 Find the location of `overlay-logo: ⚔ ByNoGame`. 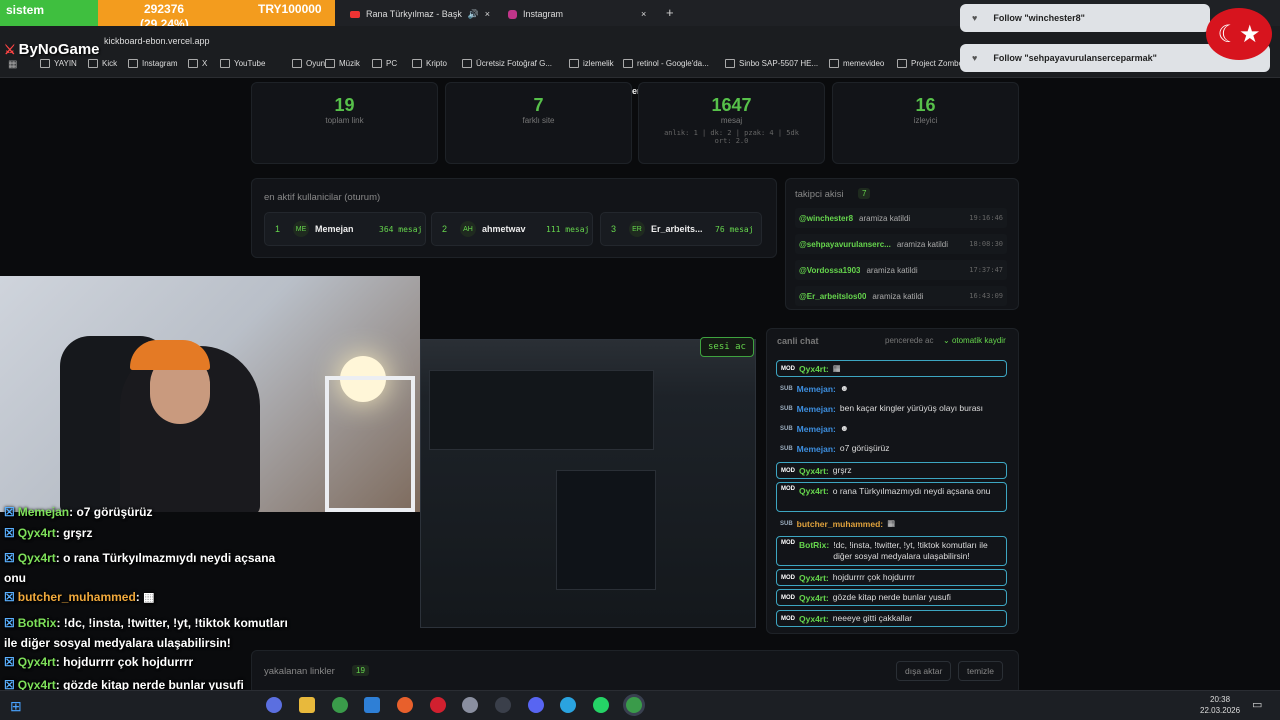

overlay-logo: ⚔ ByNoGame is located at coordinates (52, 49).